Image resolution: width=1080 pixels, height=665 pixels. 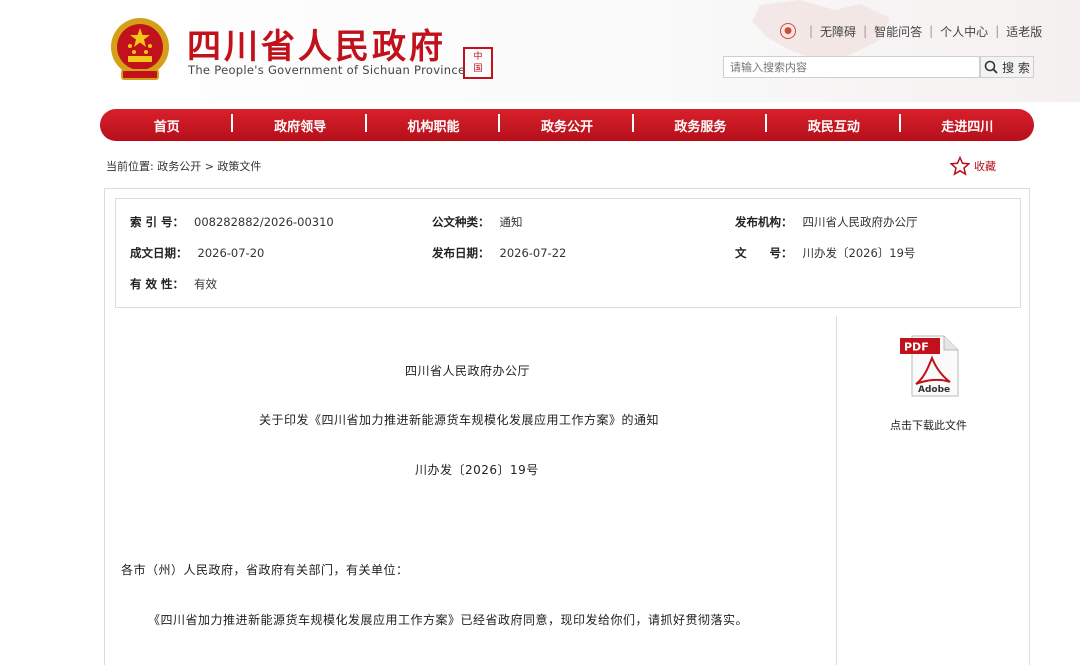 I want to click on meta-label: 文 号：, so click(x=764, y=253).